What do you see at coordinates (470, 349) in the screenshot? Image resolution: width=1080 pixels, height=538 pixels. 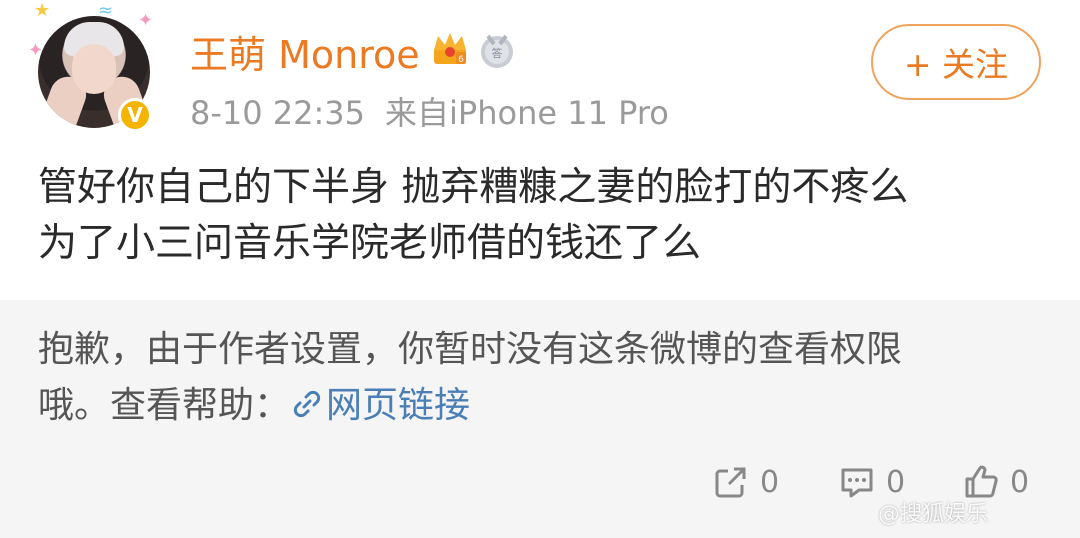 I see `notice-line: 抱歉，由于作者设置，你暂时没有这条微博的查看权限` at bounding box center [470, 349].